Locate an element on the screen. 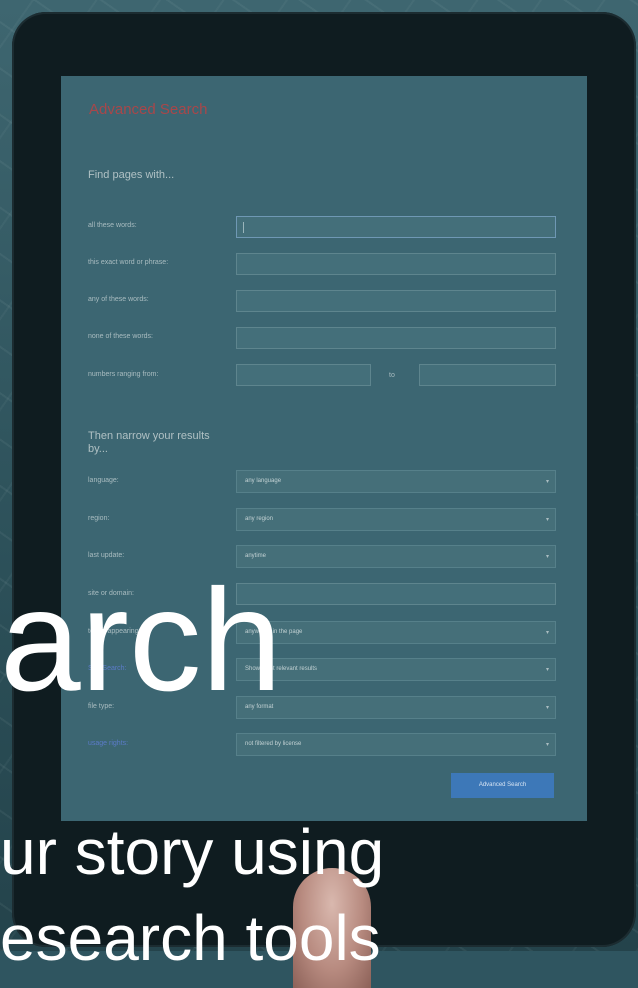  language-select: any language ▾ is located at coordinates (396, 481).